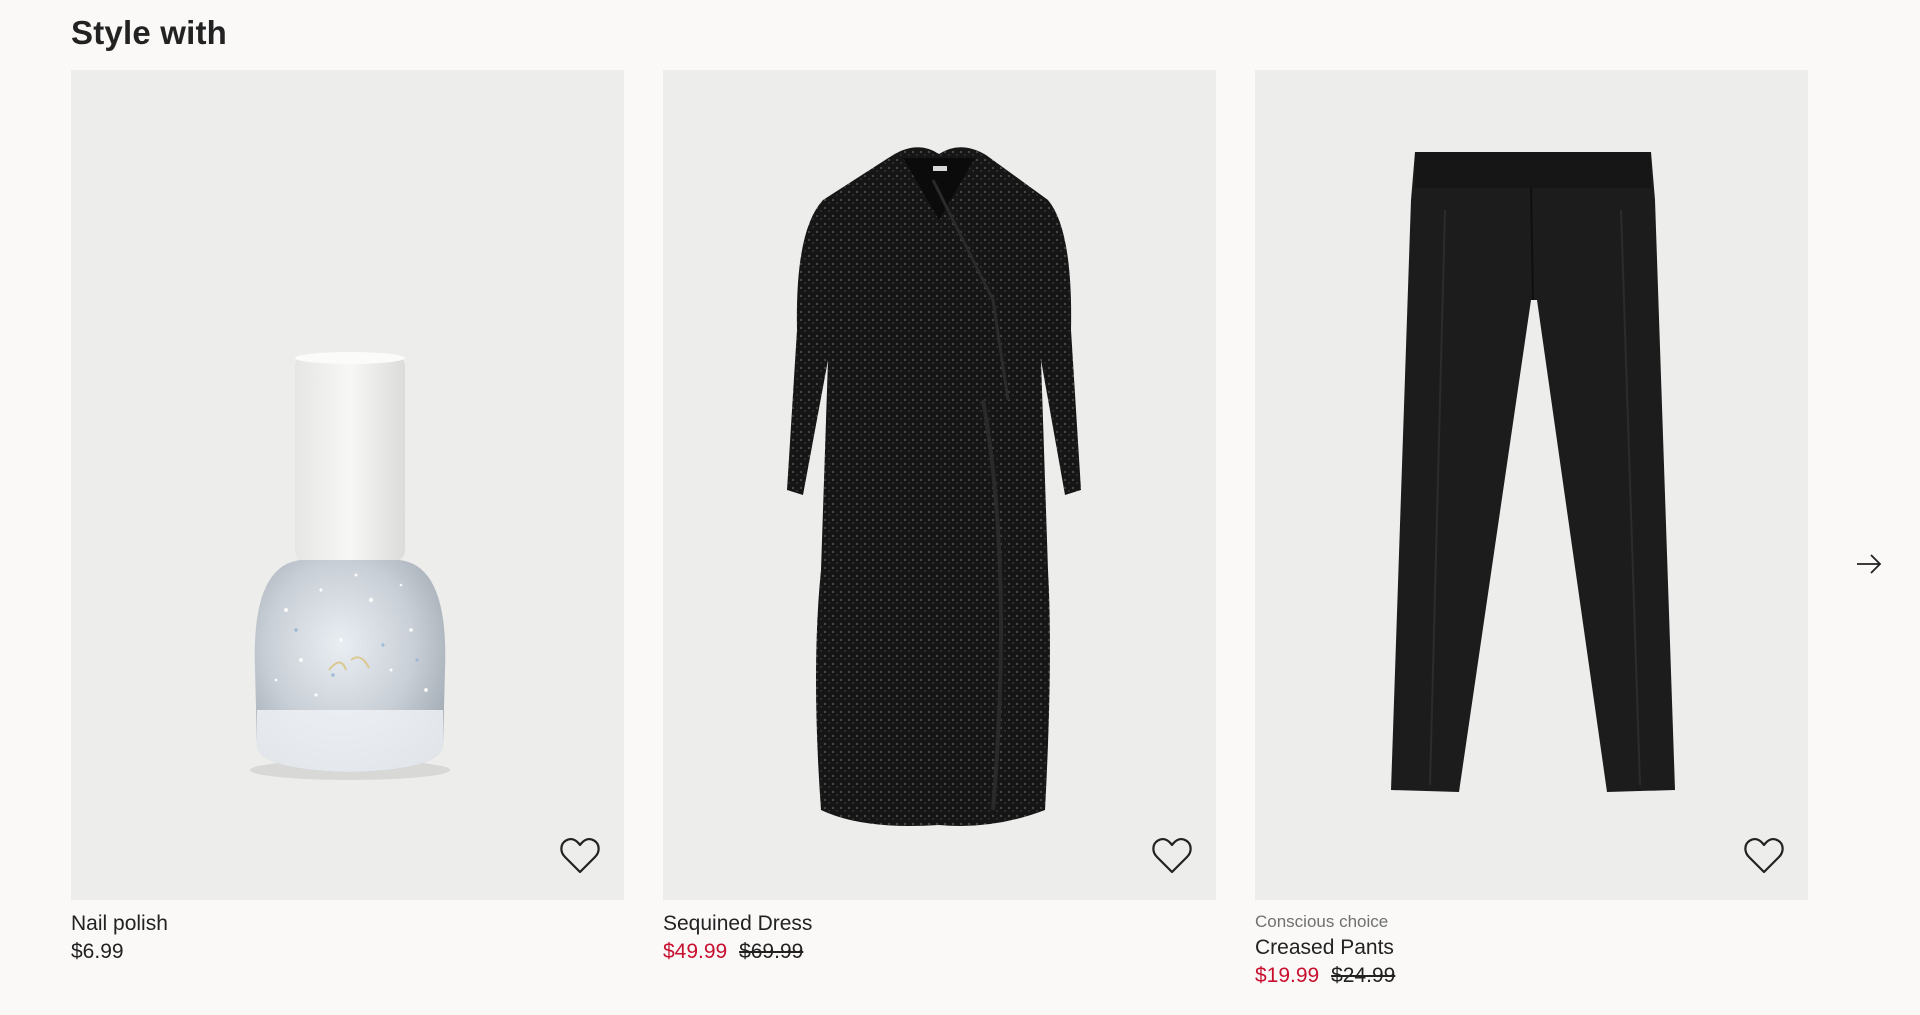  I want to click on conscious-choice-label: Conscious choice, so click(1322, 921).